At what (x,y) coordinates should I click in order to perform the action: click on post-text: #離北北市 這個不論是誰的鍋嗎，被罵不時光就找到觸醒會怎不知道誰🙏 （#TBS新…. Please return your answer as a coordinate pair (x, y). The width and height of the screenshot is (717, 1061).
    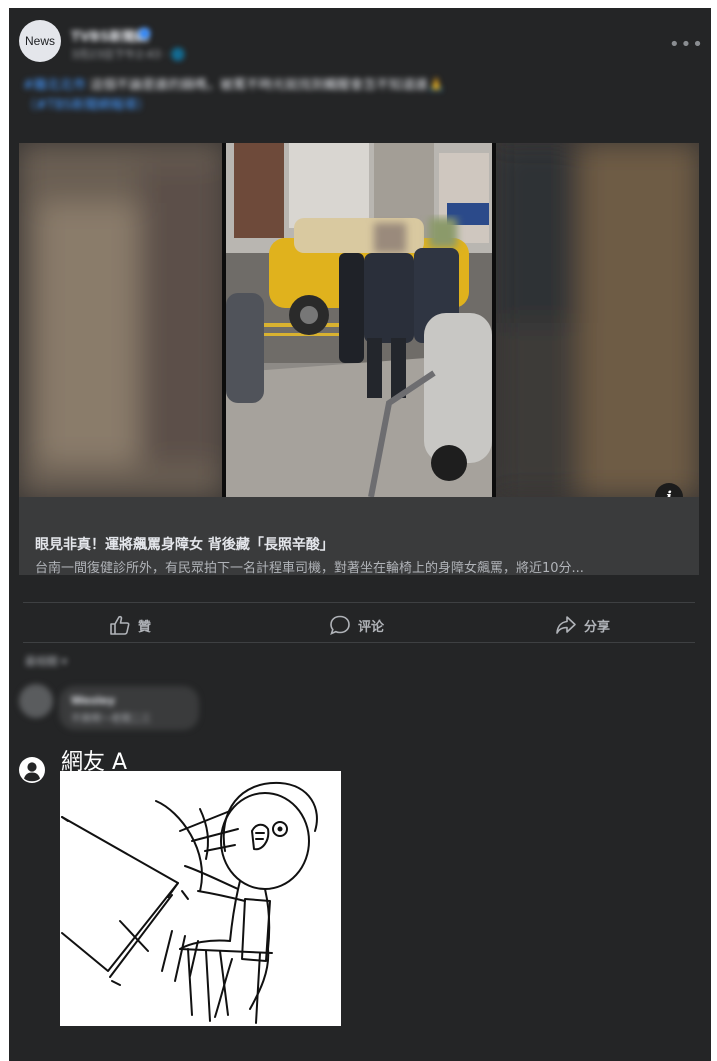
    Looking at the image, I should click on (303, 96).